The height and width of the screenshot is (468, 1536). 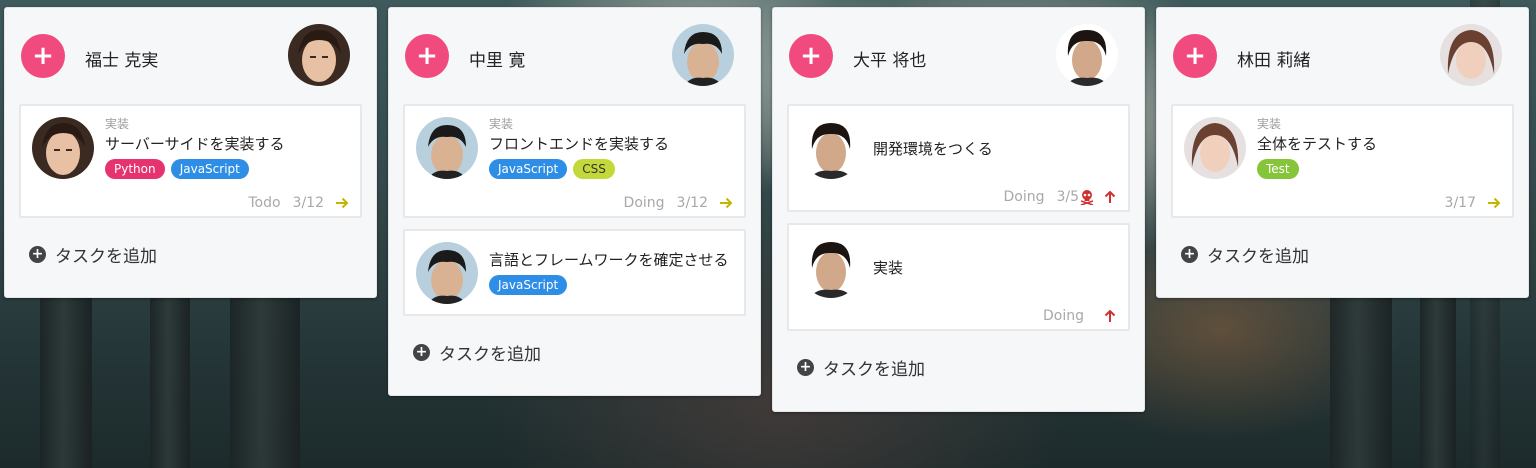 I want to click on task-card: 開発環境をつくる Doing 3/5, so click(x=958, y=158).